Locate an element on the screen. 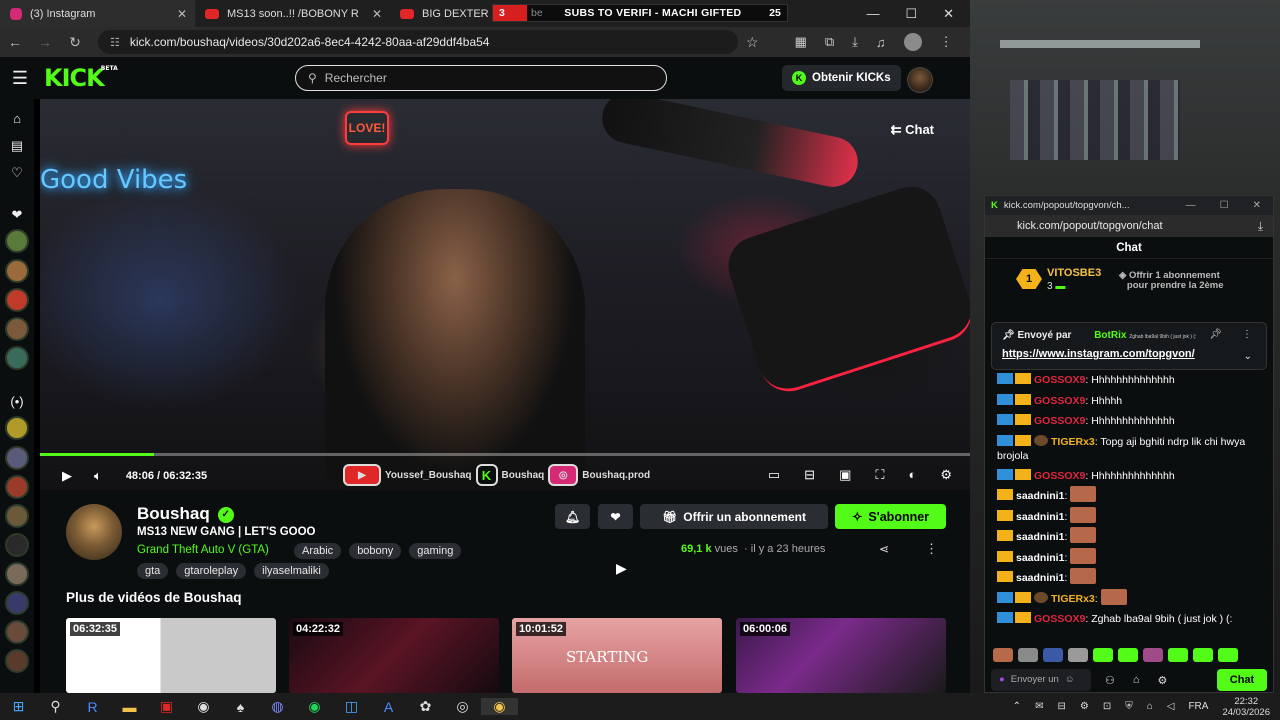 This screenshot has height=720, width=1280. tray-icon: ⚙ is located at coordinates (1084, 706).